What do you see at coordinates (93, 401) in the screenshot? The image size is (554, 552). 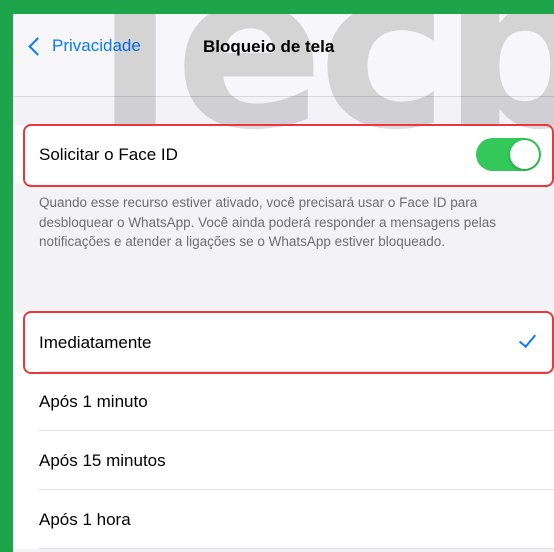 I see `option-label: Após 1 minuto` at bounding box center [93, 401].